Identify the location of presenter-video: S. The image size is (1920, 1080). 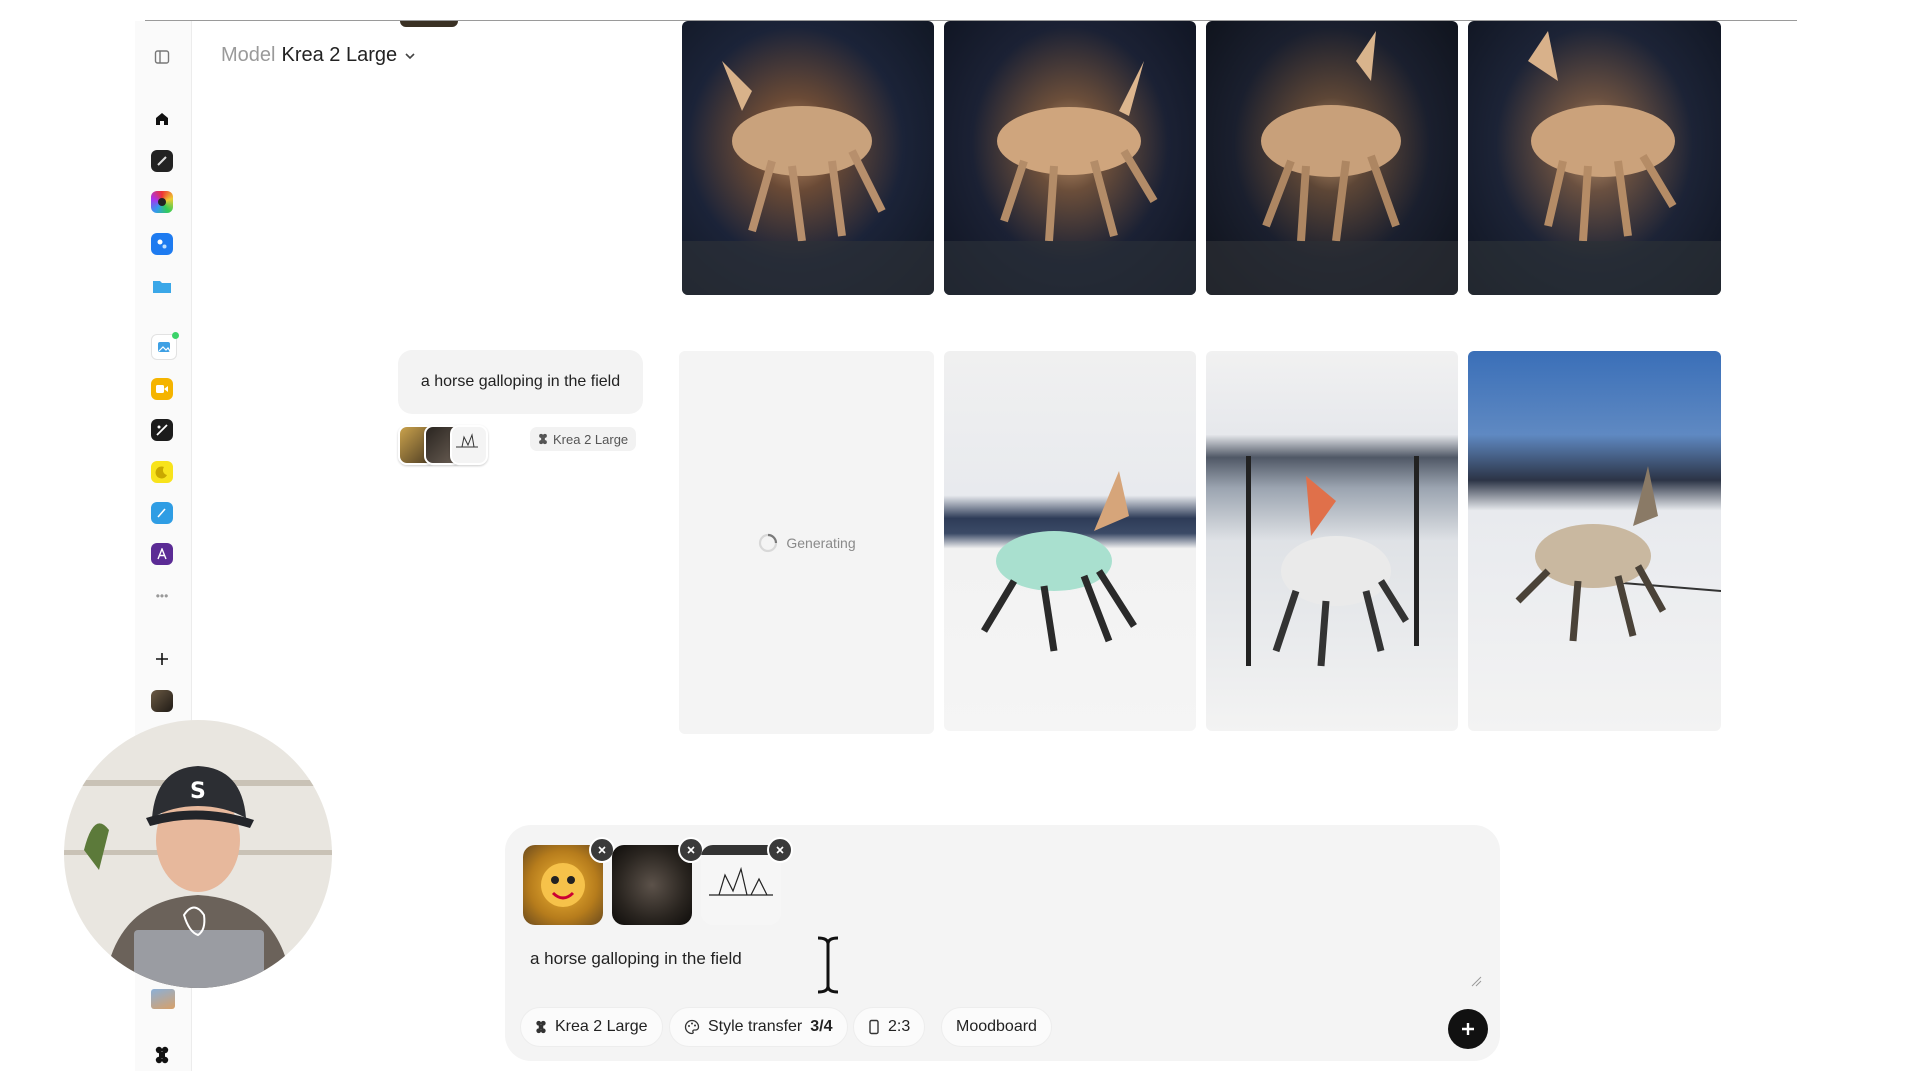
(198, 854).